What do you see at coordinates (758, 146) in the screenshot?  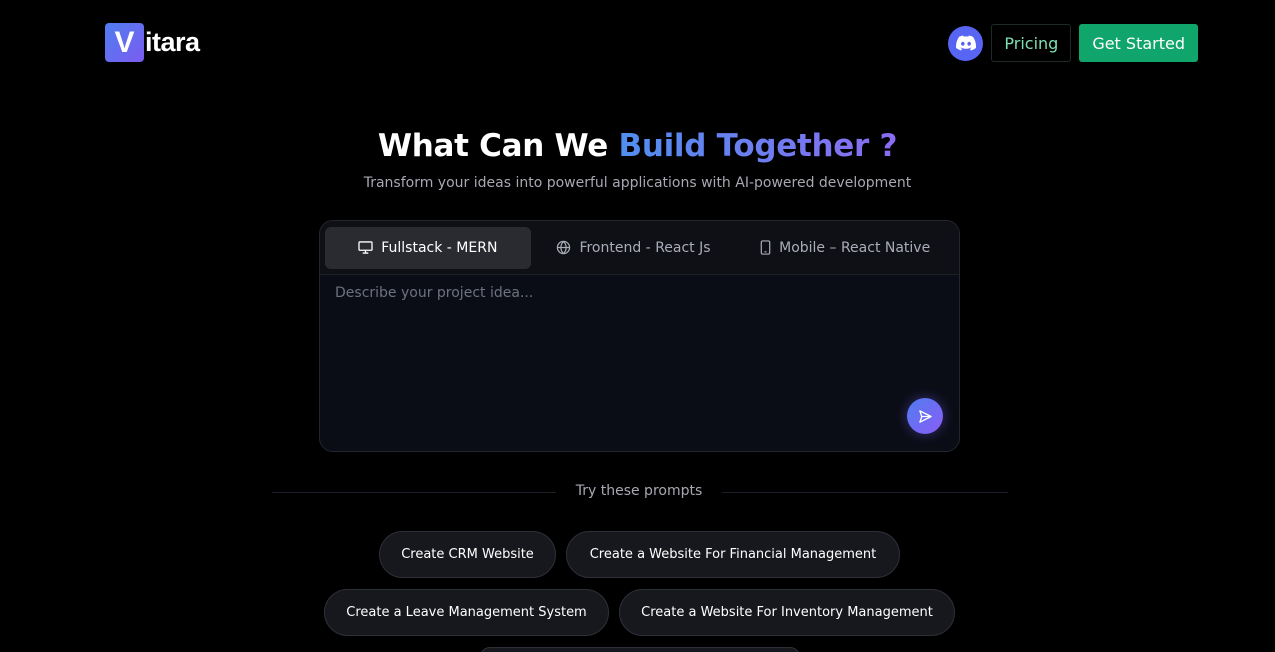 I see `hero-title-highlight: Build Together ?` at bounding box center [758, 146].